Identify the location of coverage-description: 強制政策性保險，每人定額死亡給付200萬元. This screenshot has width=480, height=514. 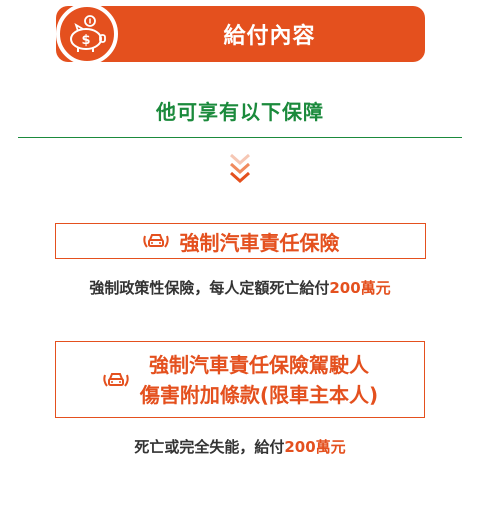
(240, 287).